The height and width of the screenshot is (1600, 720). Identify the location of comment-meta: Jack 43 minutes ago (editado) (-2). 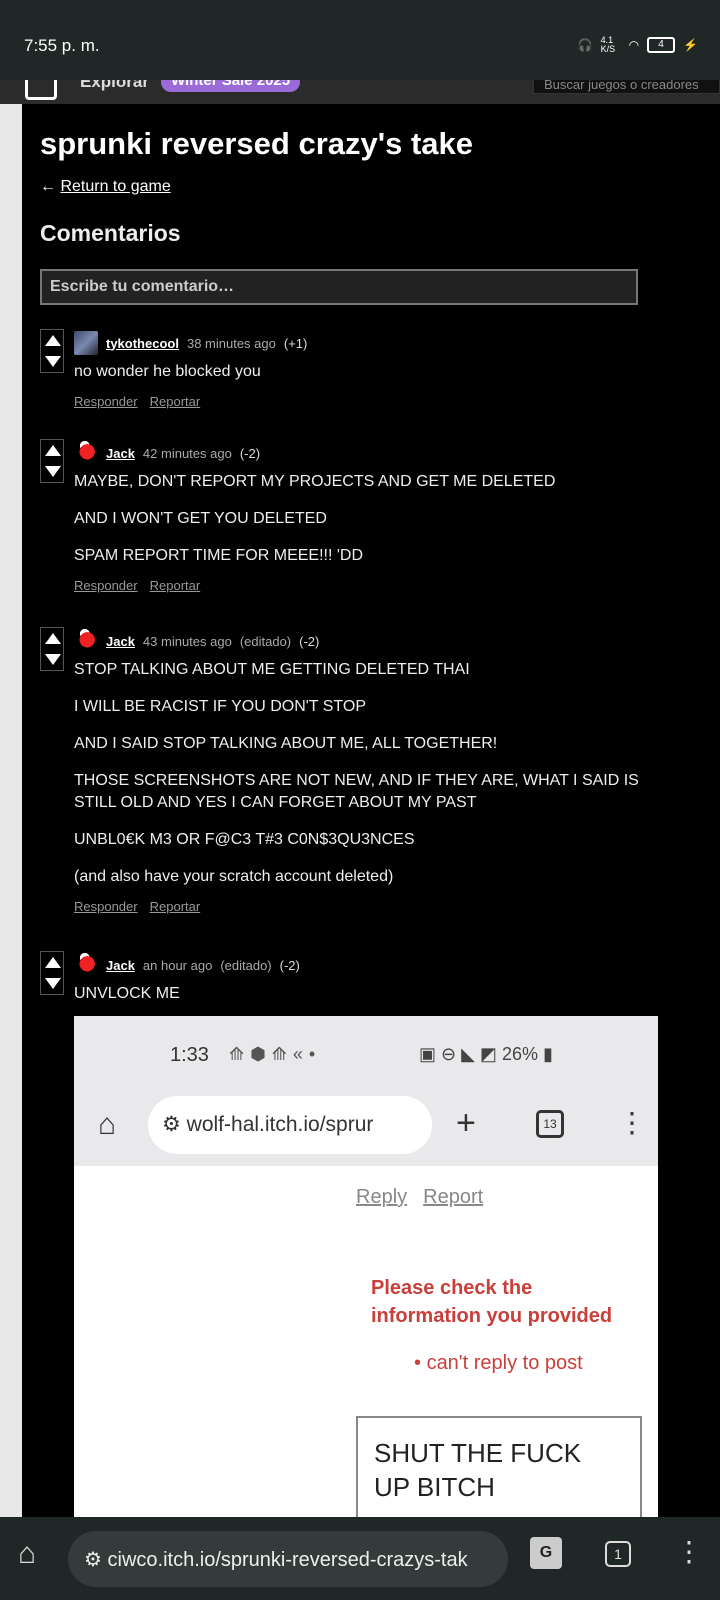
(196, 641).